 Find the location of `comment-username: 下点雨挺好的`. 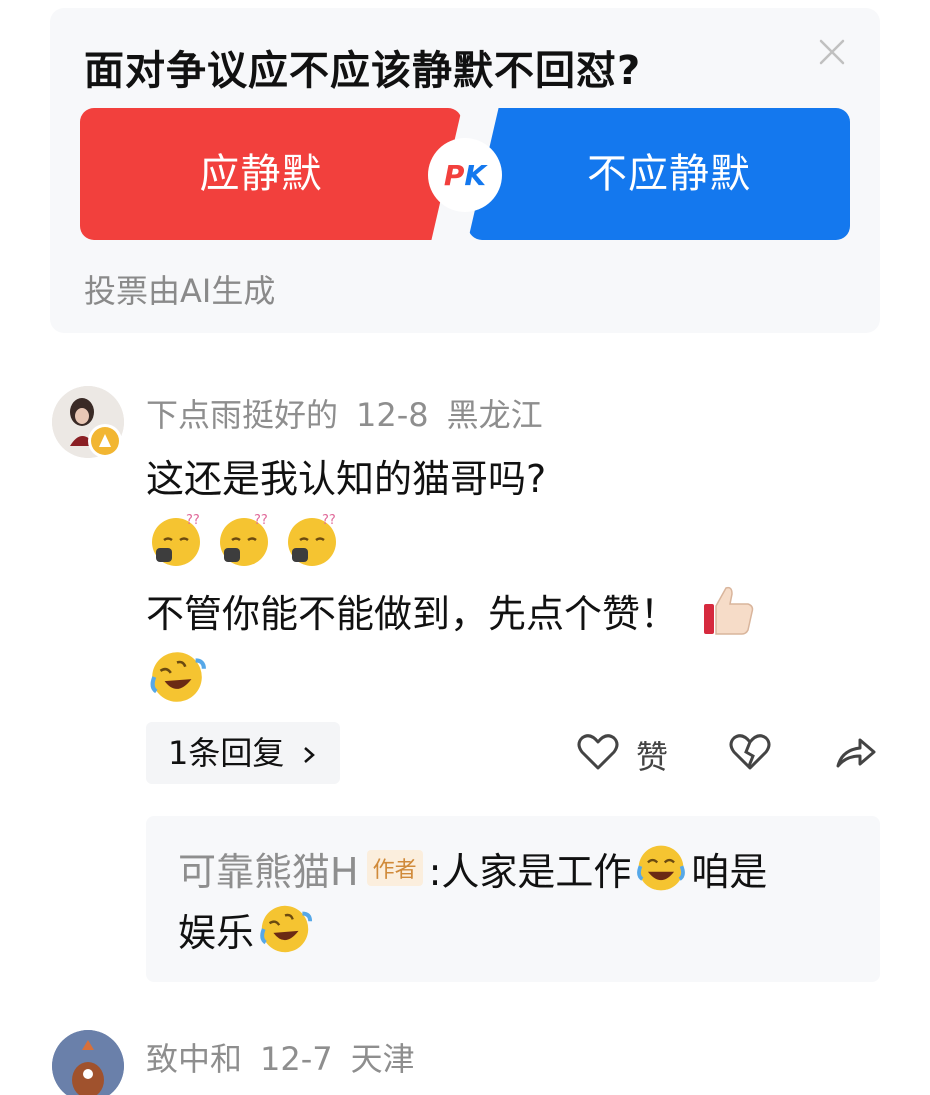

comment-username: 下点雨挺好的 is located at coordinates (242, 415).